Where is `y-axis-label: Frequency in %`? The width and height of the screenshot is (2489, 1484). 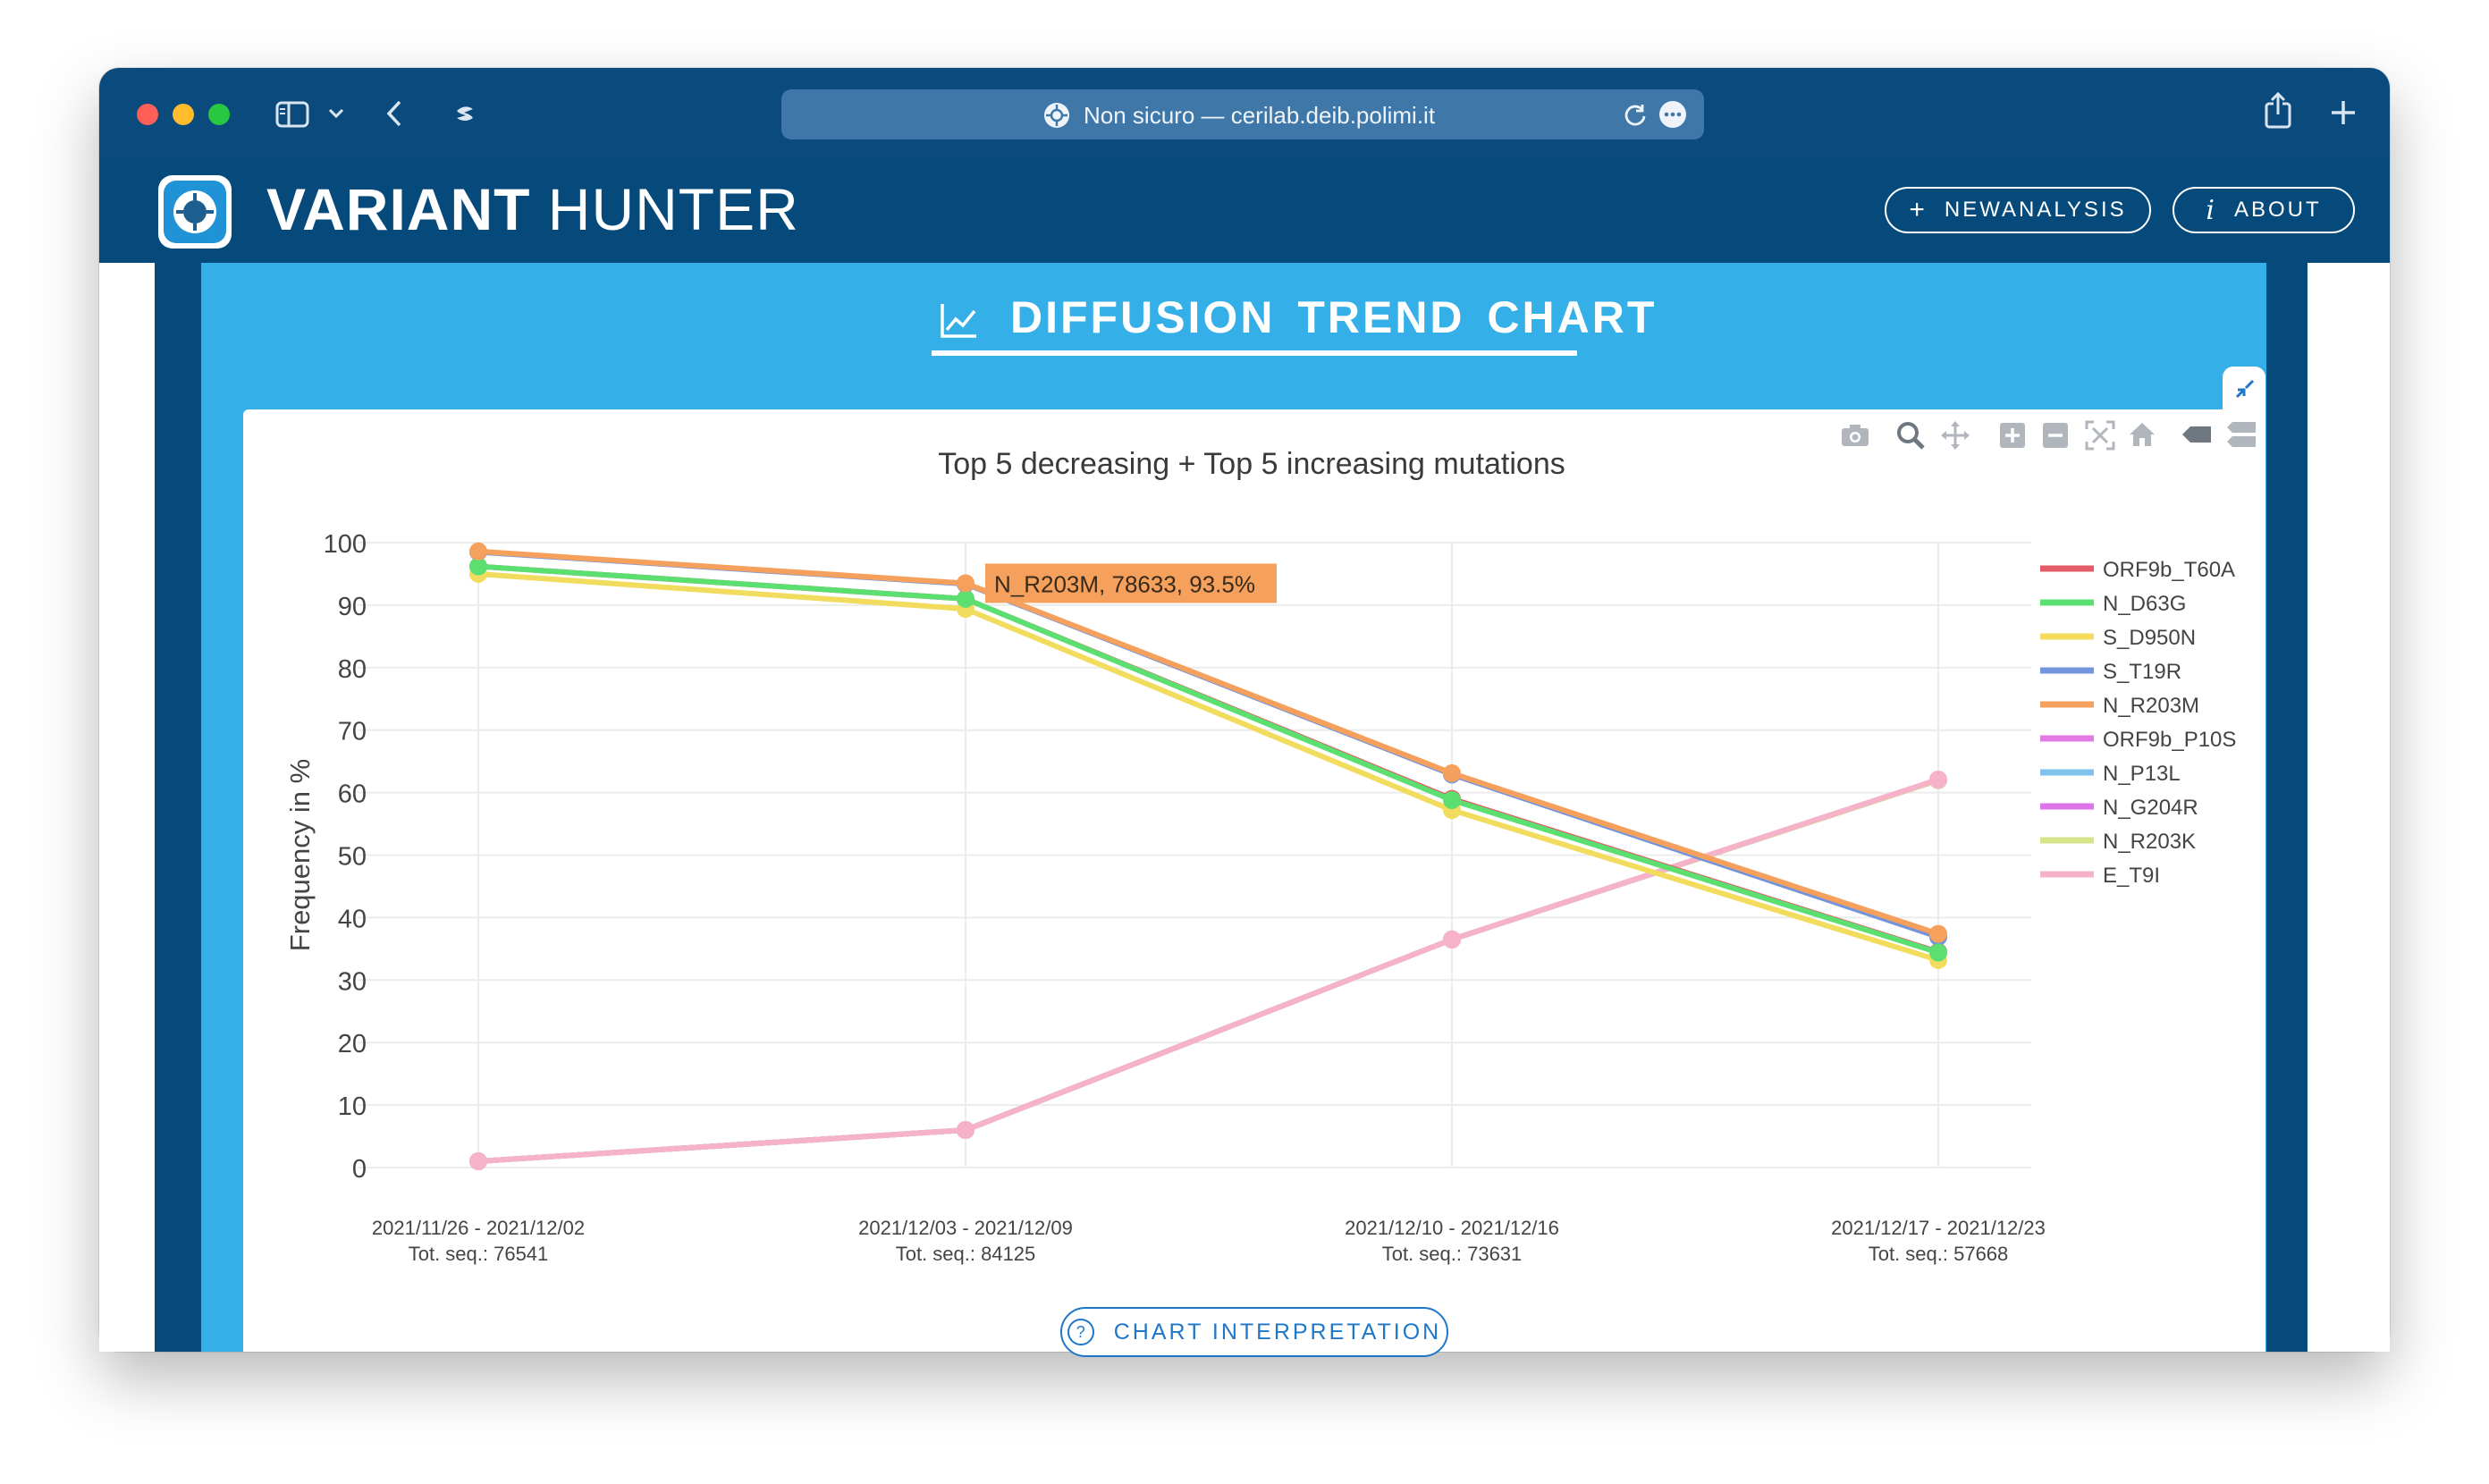 y-axis-label: Frequency in % is located at coordinates (300, 855).